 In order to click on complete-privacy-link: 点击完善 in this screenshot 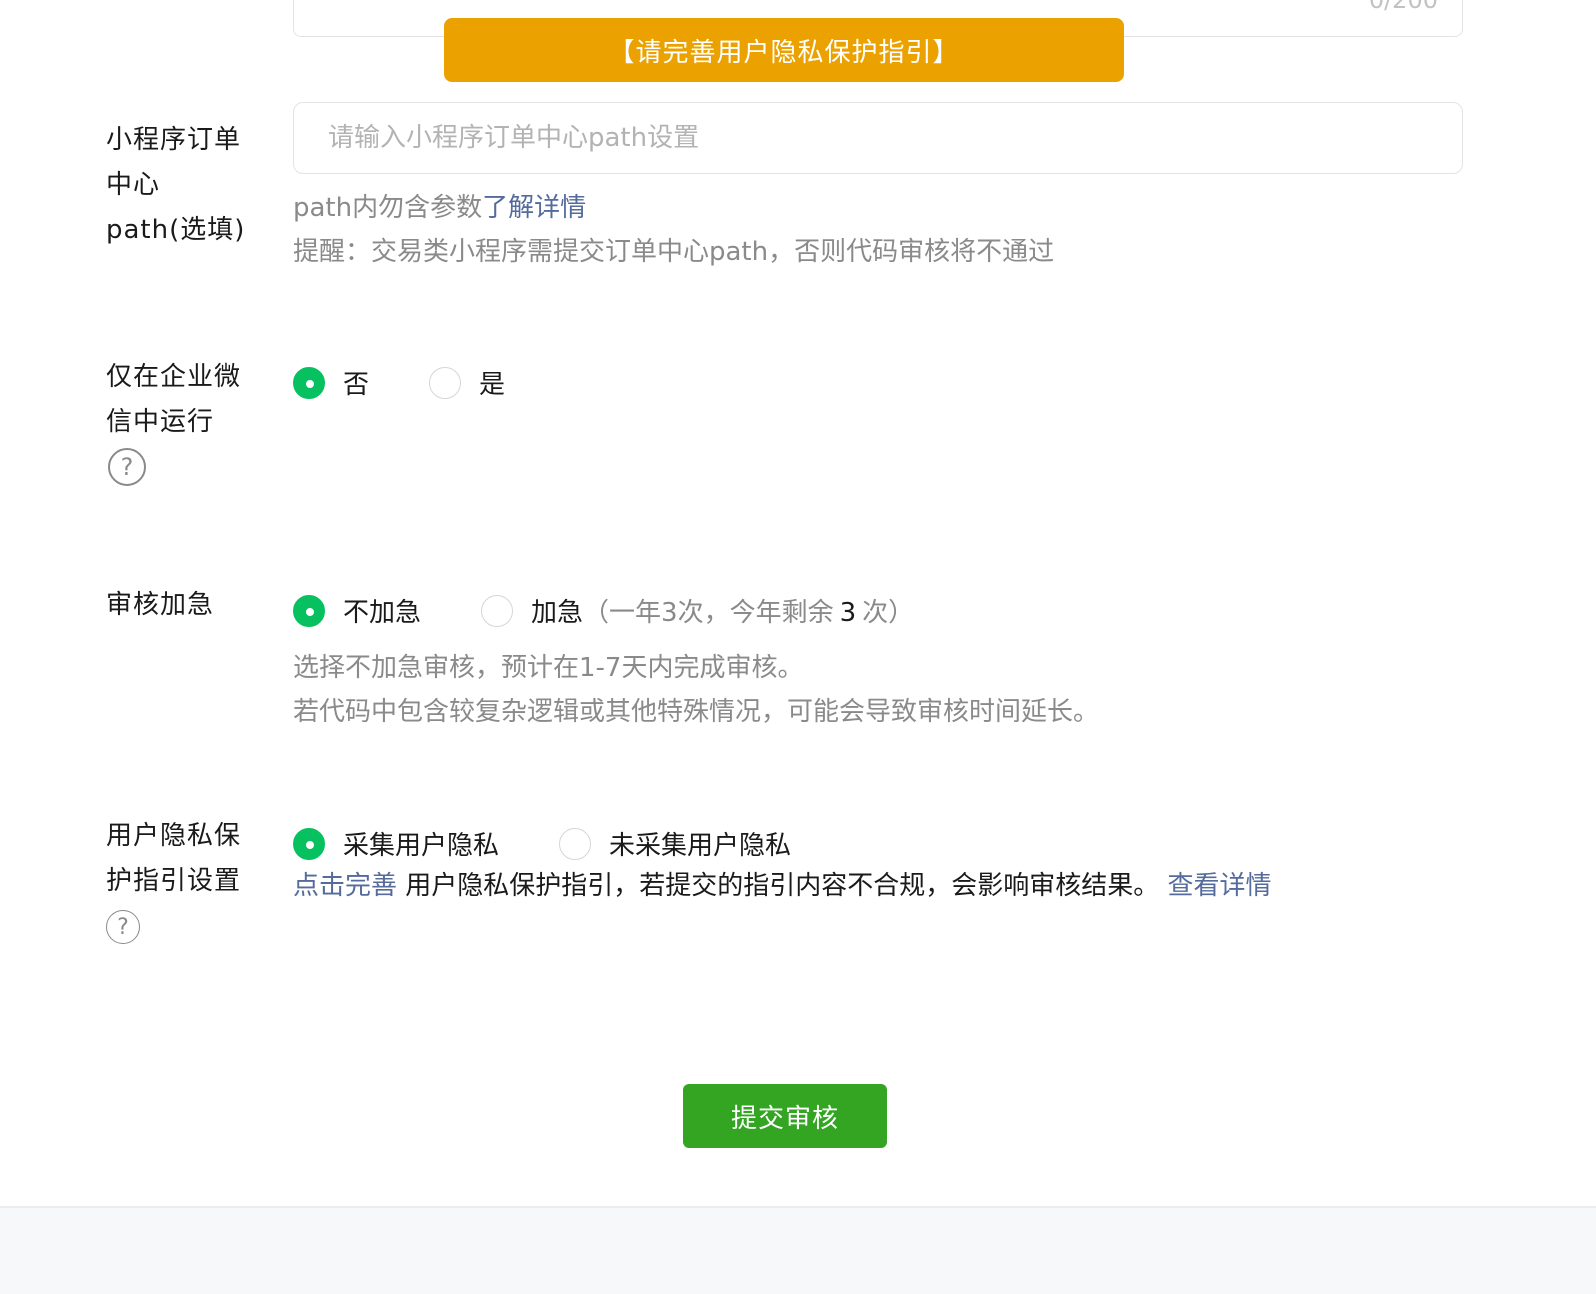, I will do `click(345, 886)`.